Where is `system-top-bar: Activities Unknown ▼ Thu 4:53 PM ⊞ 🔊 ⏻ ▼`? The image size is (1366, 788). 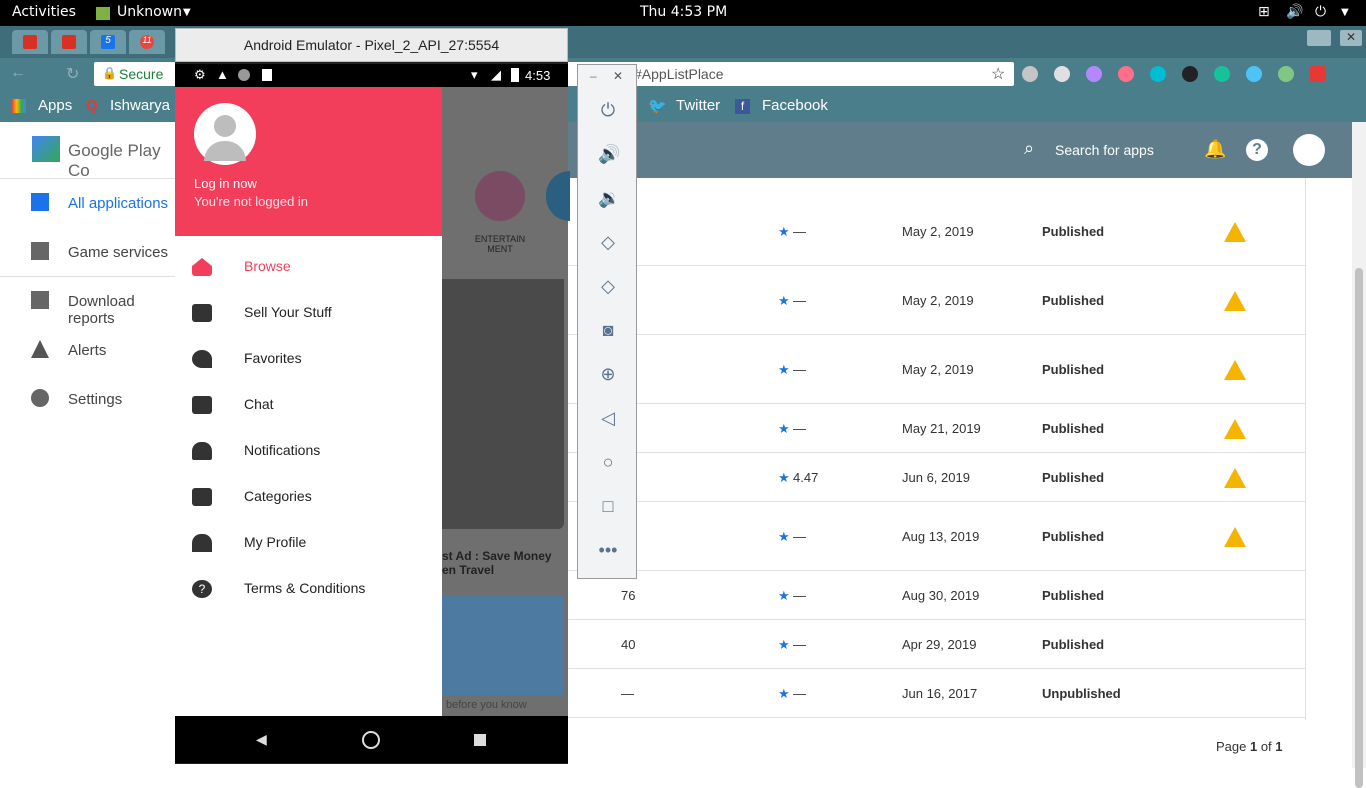
system-top-bar: Activities Unknown ▼ Thu 4:53 PM ⊞ 🔊 ⏻ ▼ is located at coordinates (683, 13).